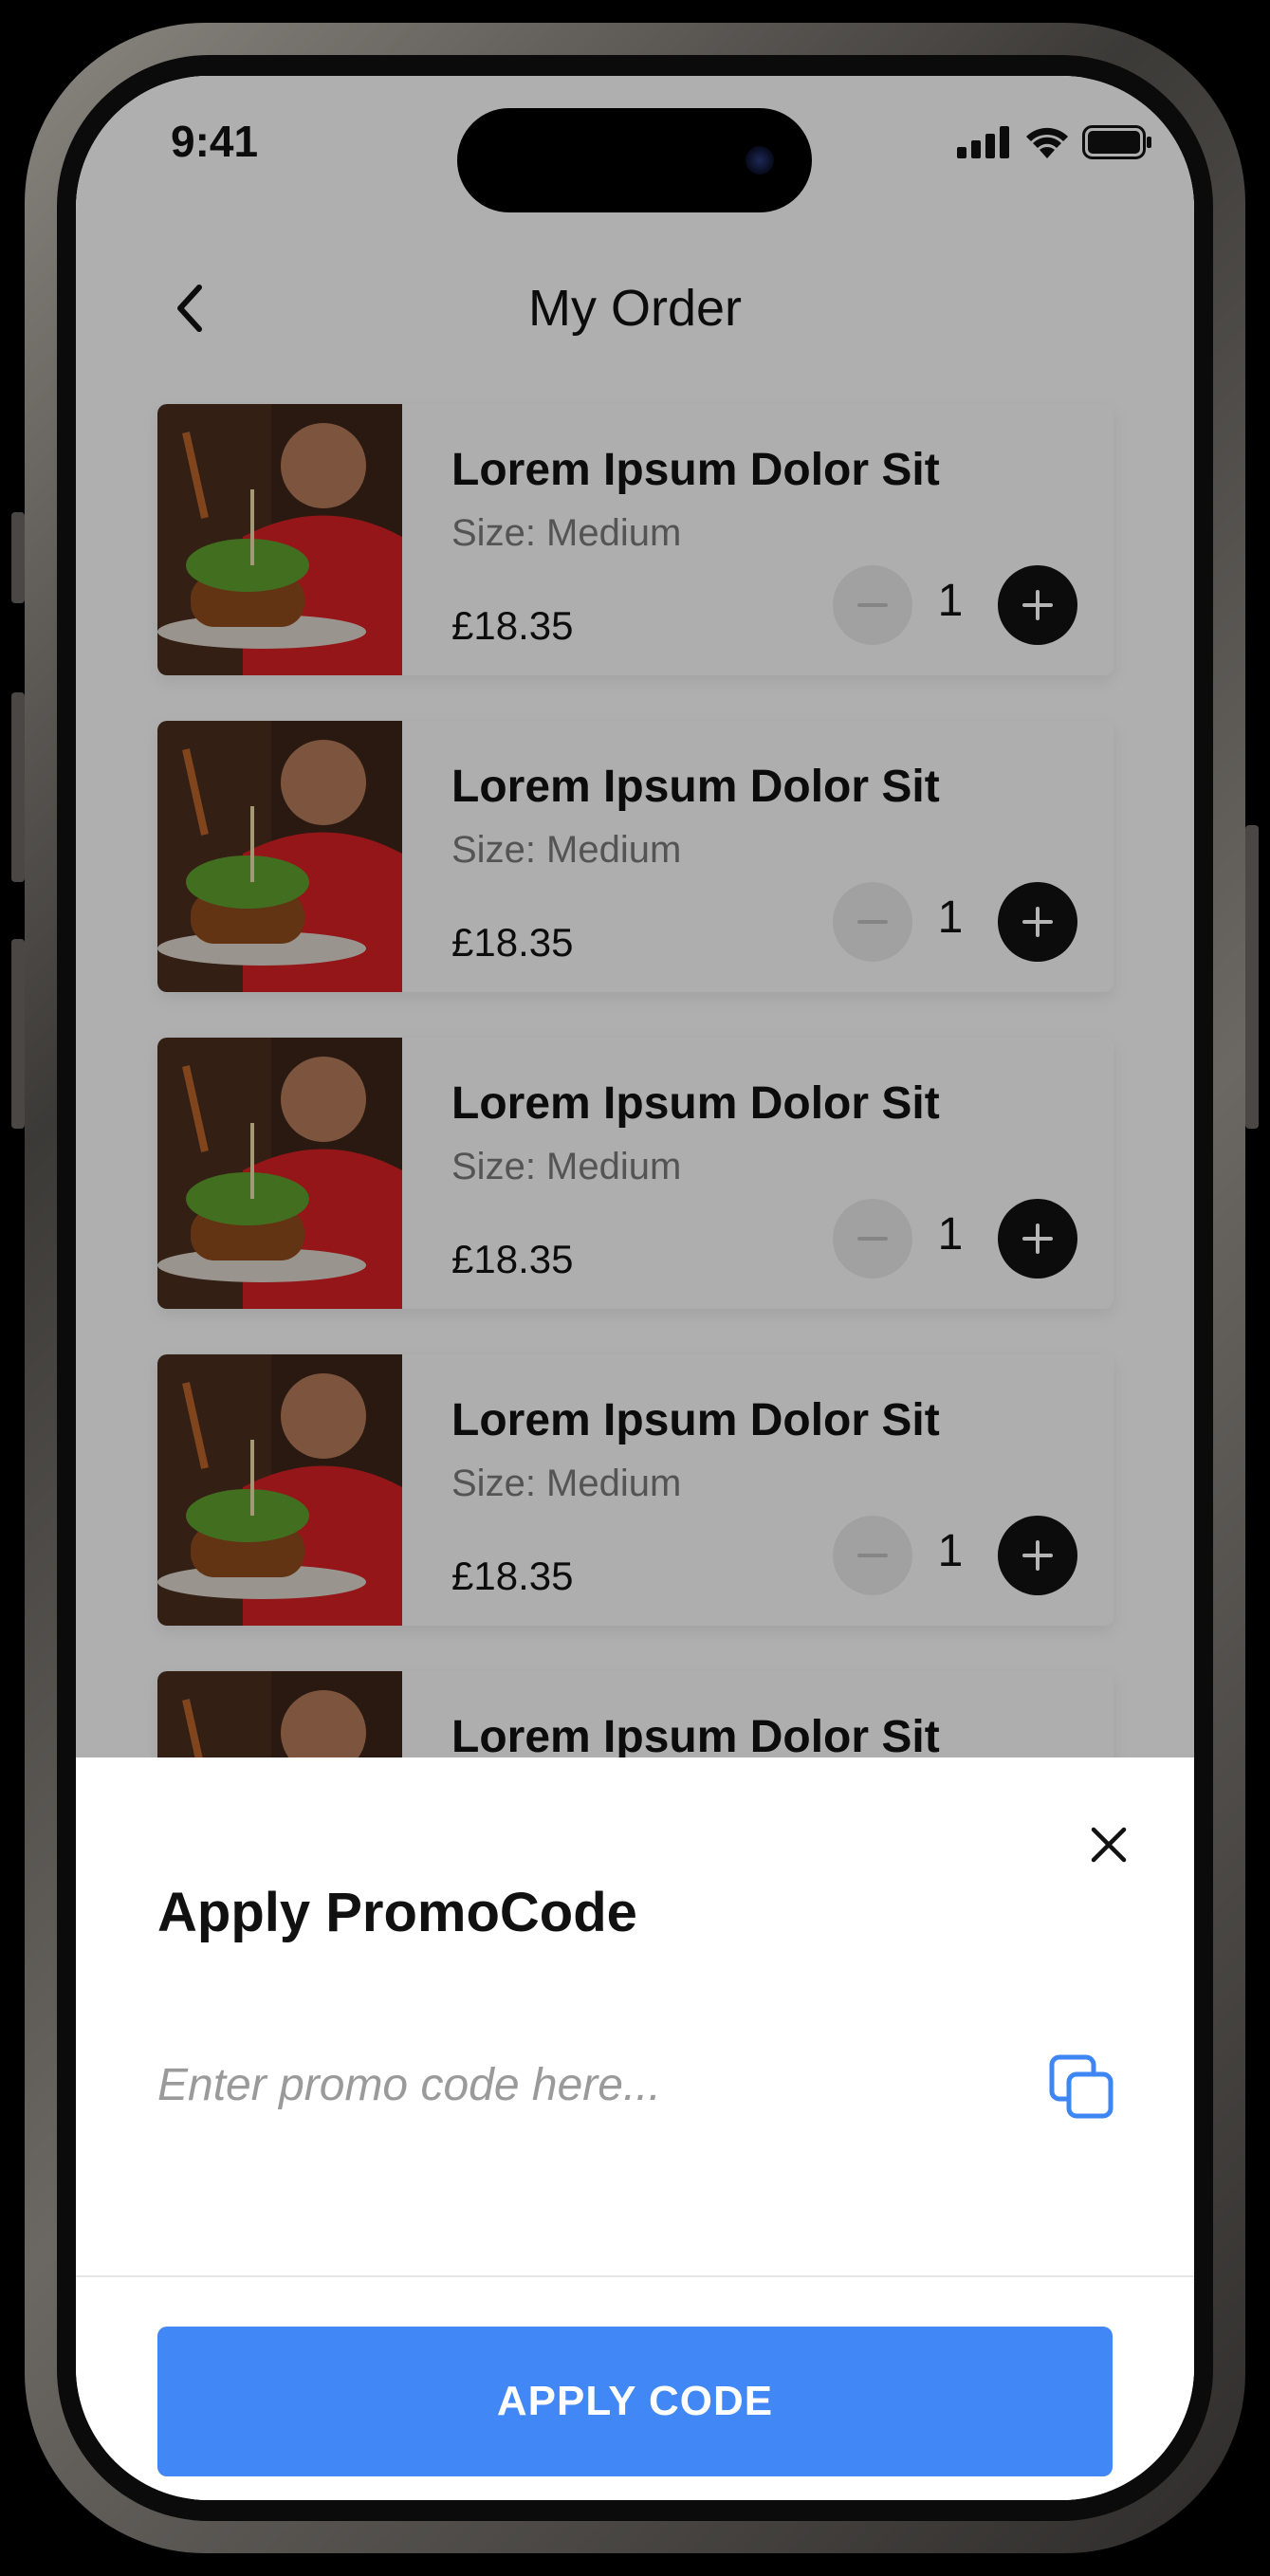 This screenshot has height=2576, width=1270. What do you see at coordinates (1252, 977) in the screenshot?
I see `power-button` at bounding box center [1252, 977].